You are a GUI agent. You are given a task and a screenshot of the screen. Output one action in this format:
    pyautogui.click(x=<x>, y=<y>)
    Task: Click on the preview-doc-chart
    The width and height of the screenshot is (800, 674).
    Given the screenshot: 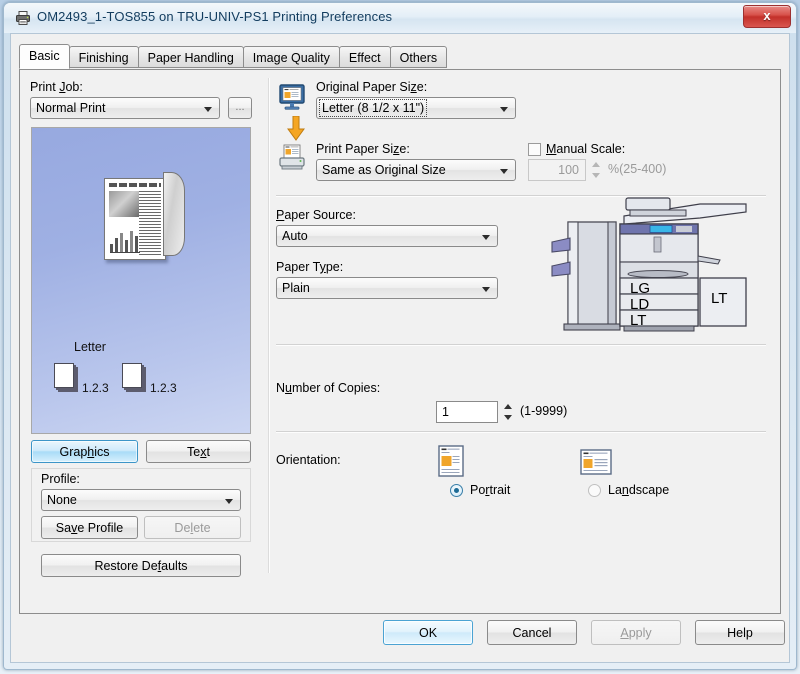 What is the action you would take?
    pyautogui.click(x=125, y=239)
    